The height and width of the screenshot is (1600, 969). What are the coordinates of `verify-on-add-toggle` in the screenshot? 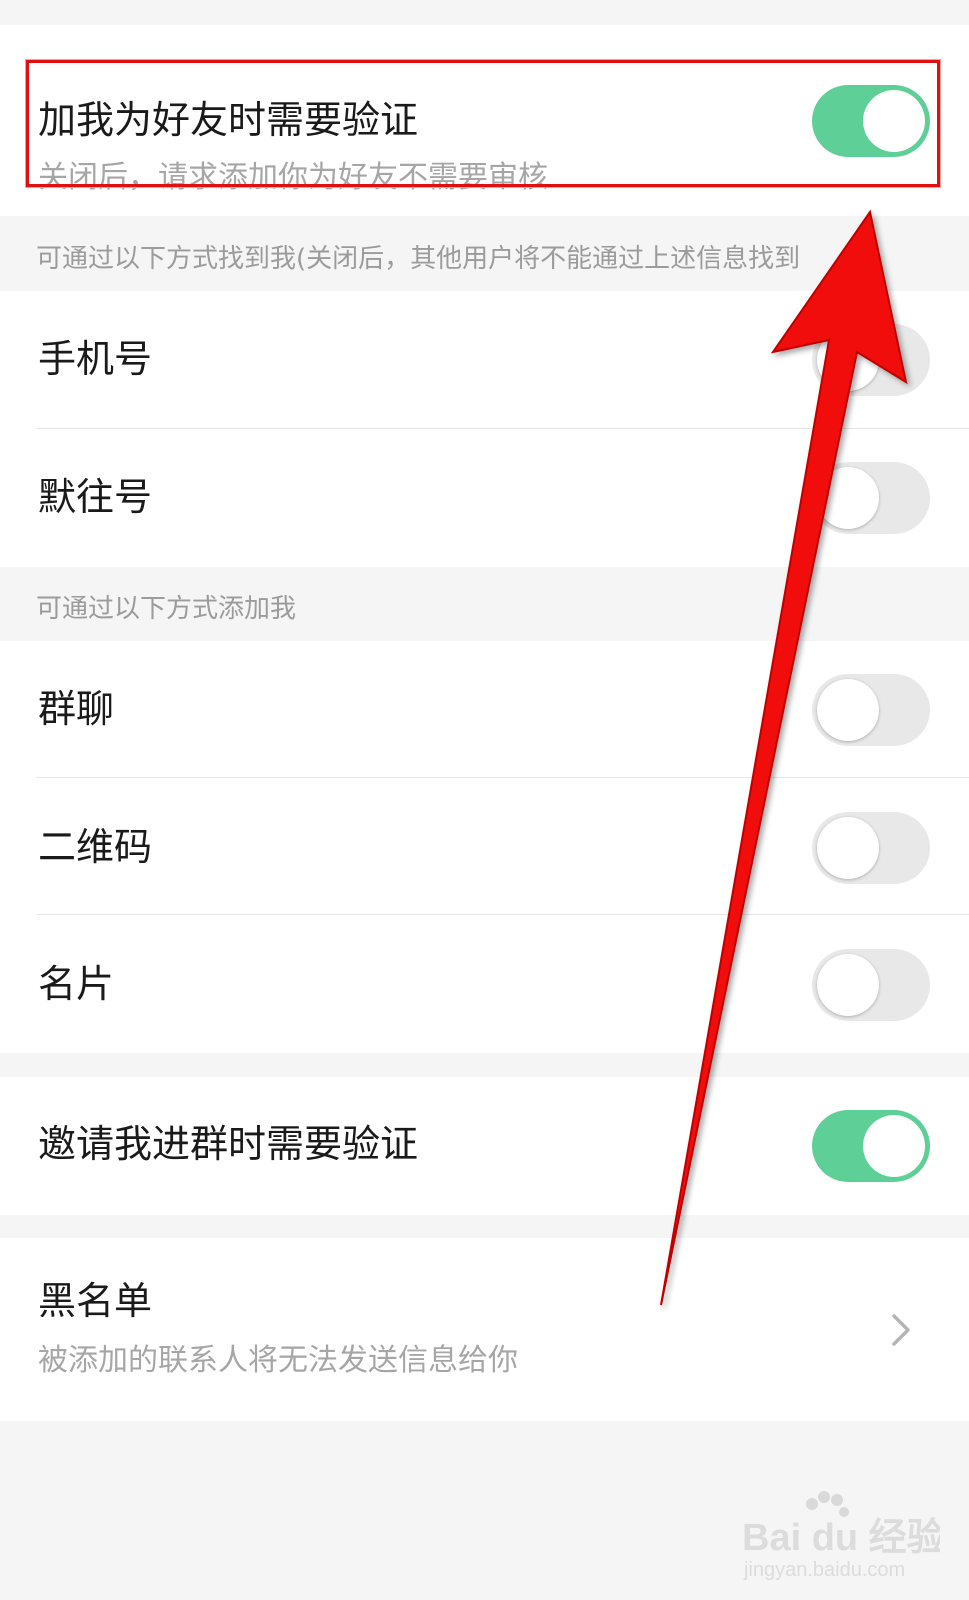 It's located at (871, 121).